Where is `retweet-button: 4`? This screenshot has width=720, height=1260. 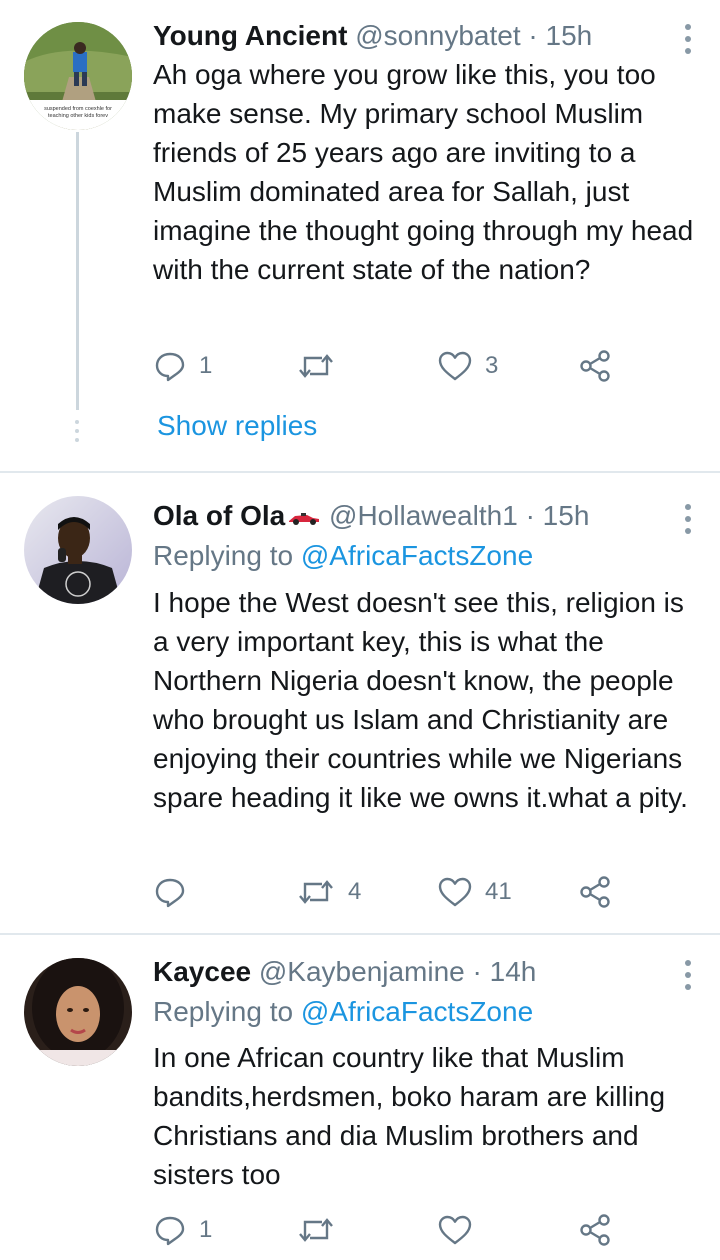 retweet-button: 4 is located at coordinates (328, 892).